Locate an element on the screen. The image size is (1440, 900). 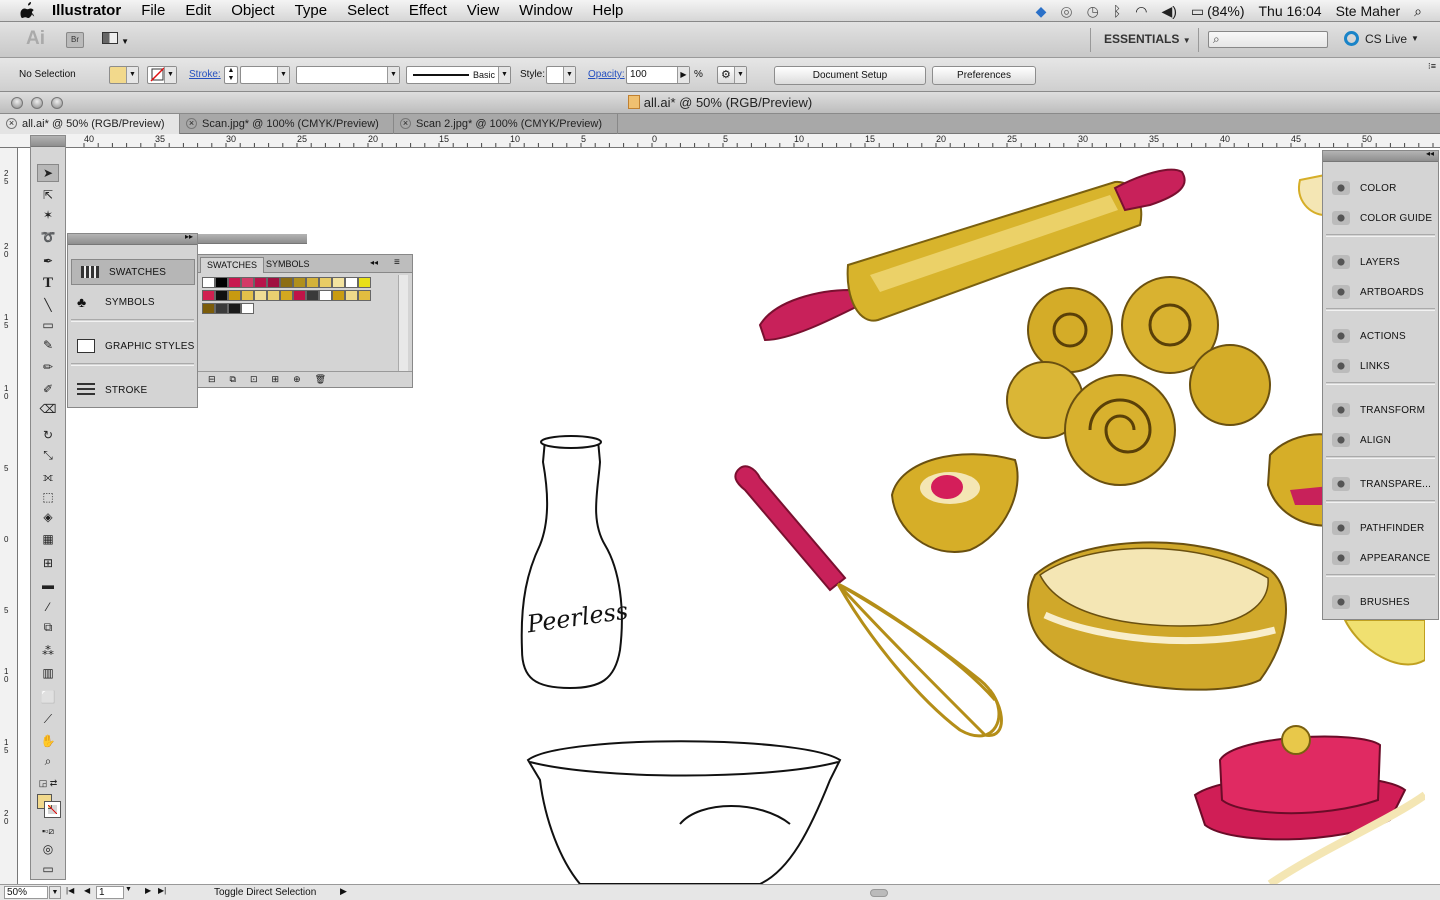
dock-item-color-guide: COLOR GUIDE is located at coordinates (1380, 218).